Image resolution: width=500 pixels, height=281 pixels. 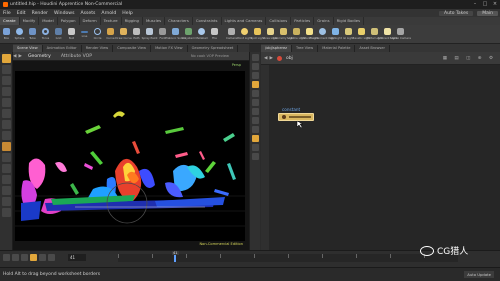 What do you see at coordinates (51, 257) in the screenshot?
I see `jump-end-button` at bounding box center [51, 257].